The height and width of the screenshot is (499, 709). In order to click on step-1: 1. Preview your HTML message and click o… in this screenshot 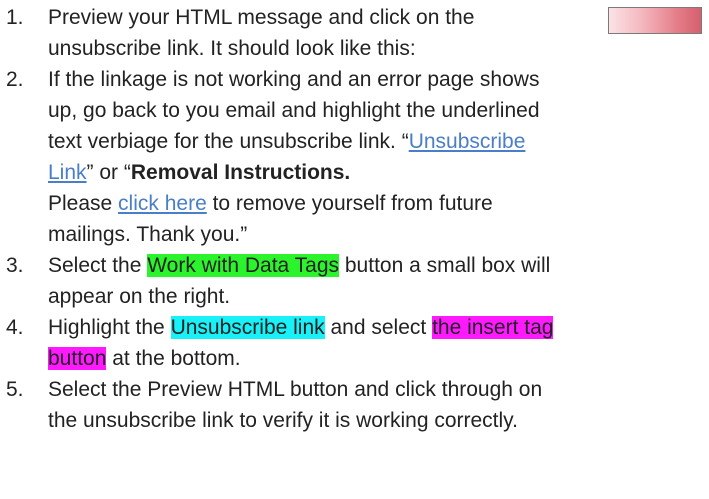, I will do `click(354, 33)`.